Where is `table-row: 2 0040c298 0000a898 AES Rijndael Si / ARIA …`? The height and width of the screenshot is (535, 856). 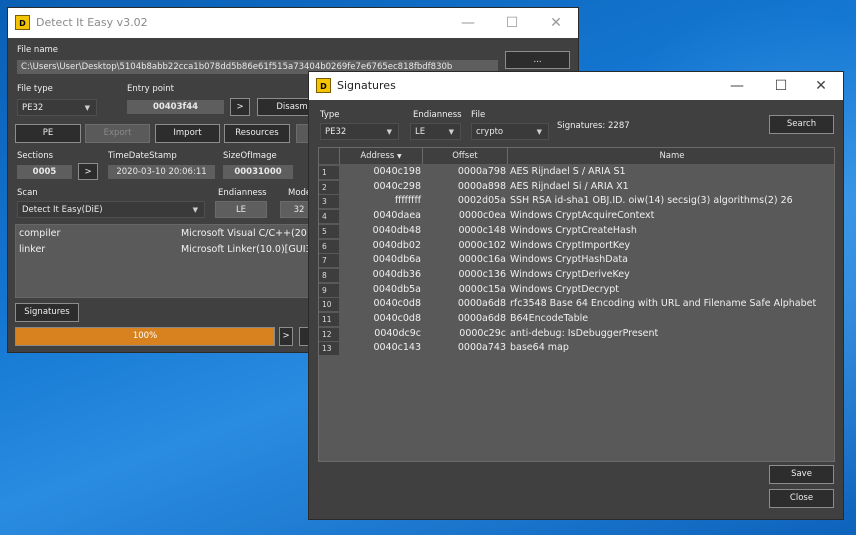
table-row: 2 0040c298 0000a898 AES Rijndael Si / ARIA … is located at coordinates (576, 187).